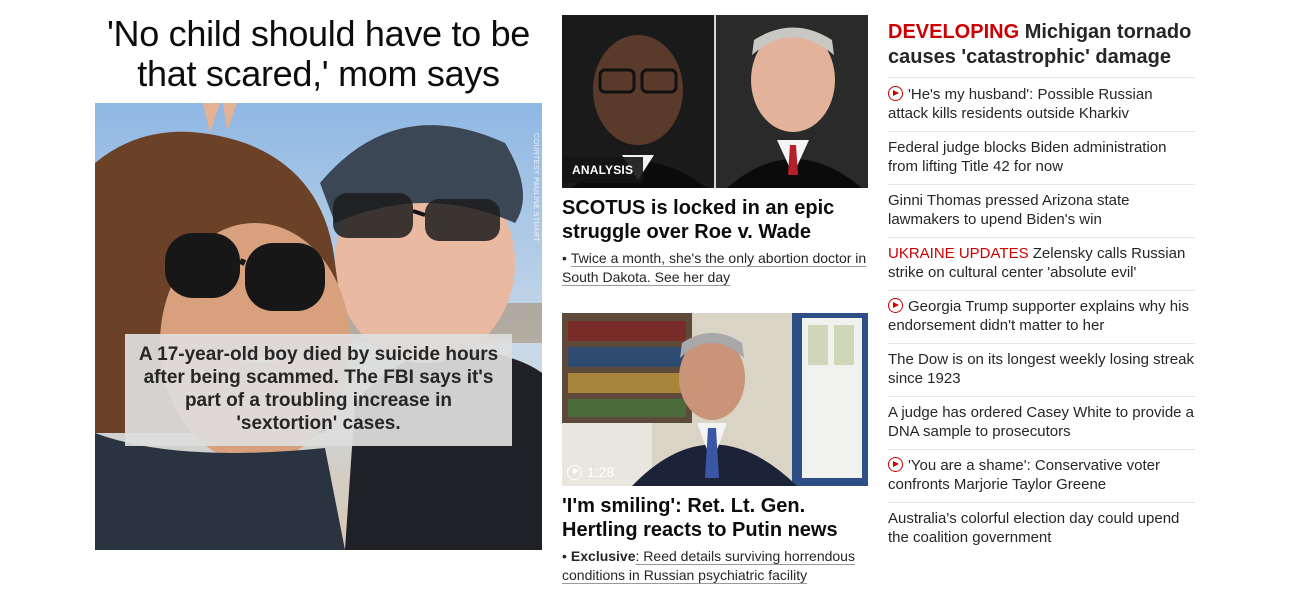  What do you see at coordinates (954, 32) in the screenshot?
I see `developing-label: DEVELOPING` at bounding box center [954, 32].